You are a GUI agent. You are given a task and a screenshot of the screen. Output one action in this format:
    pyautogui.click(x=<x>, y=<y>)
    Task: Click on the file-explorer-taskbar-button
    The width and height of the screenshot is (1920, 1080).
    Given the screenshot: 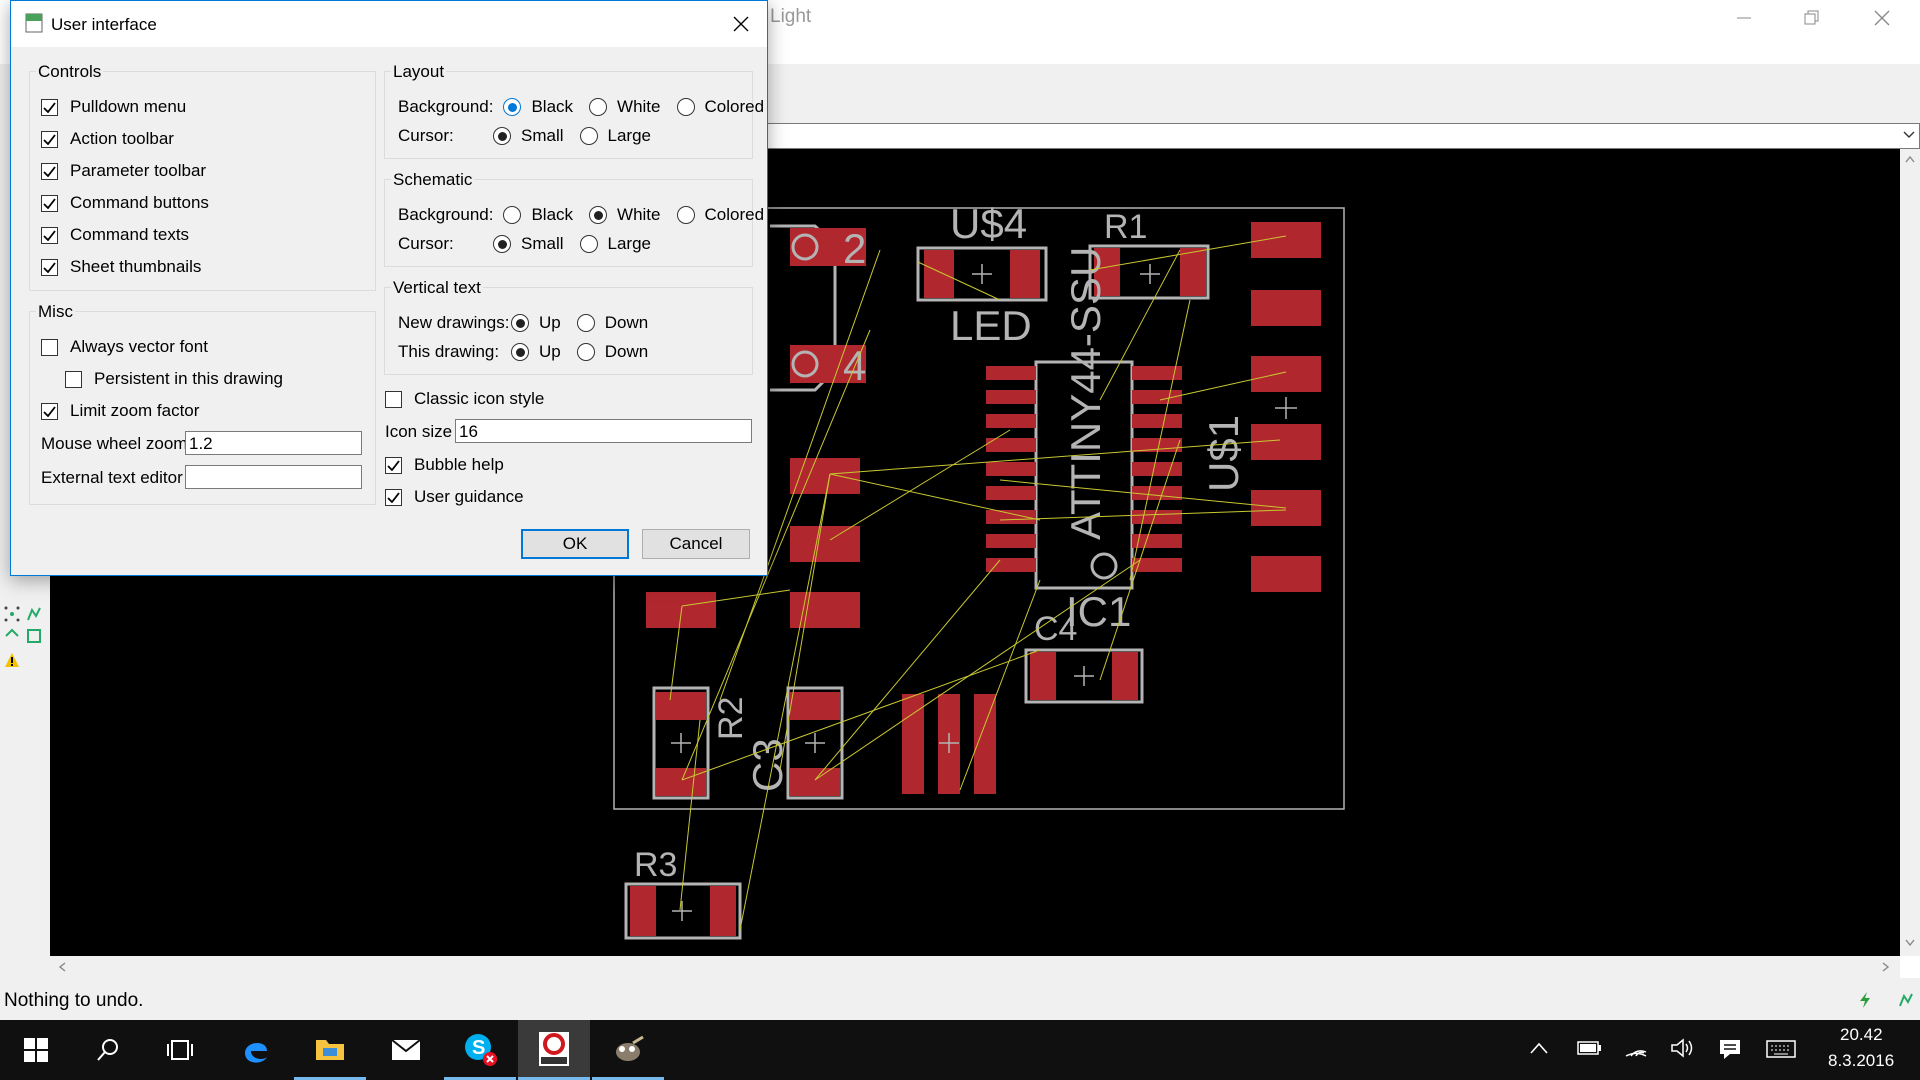 What is the action you would take?
    pyautogui.click(x=330, y=1050)
    